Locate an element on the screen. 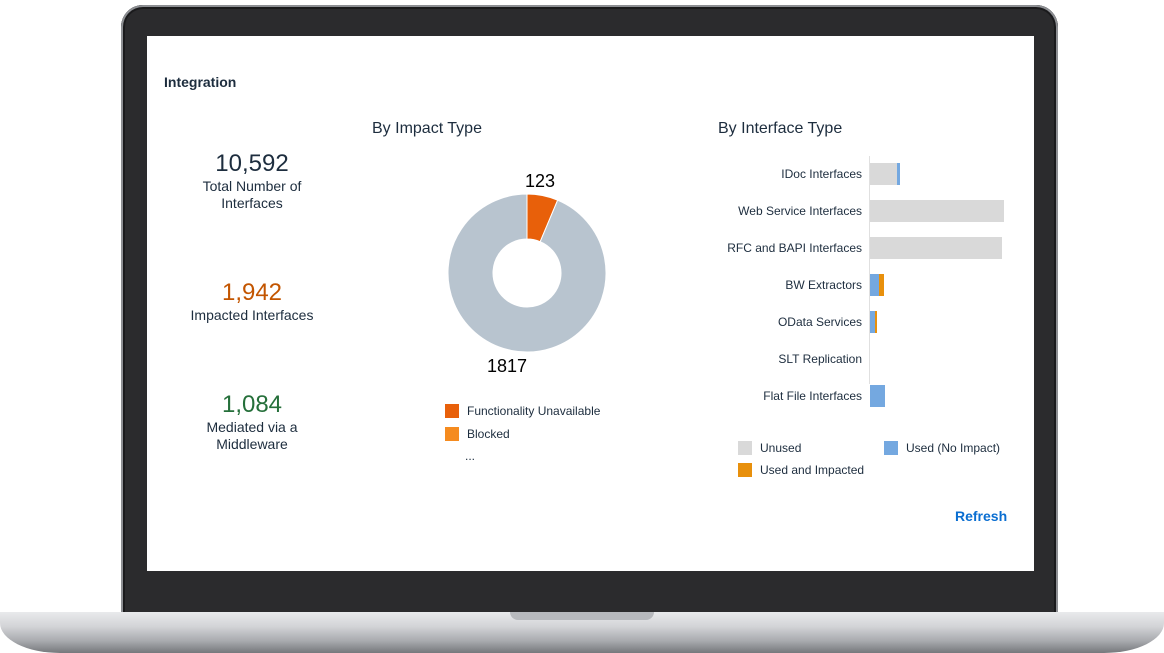  kpi-total-interfaces: 10,592 Total Number of Interfaces is located at coordinates (252, 181).